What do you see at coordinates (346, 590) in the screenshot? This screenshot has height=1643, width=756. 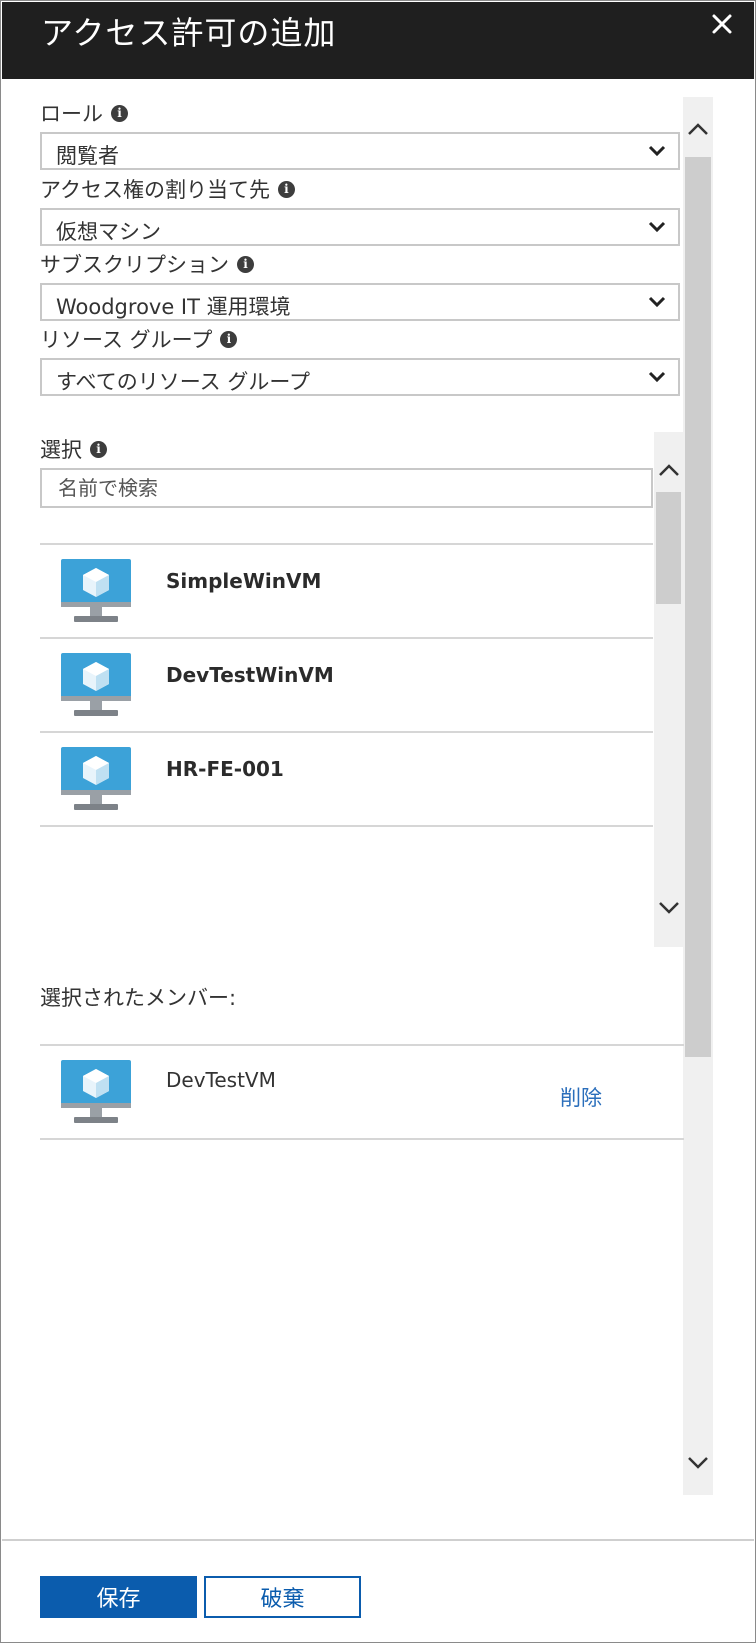 I see `list-item: SimpleWinVM` at bounding box center [346, 590].